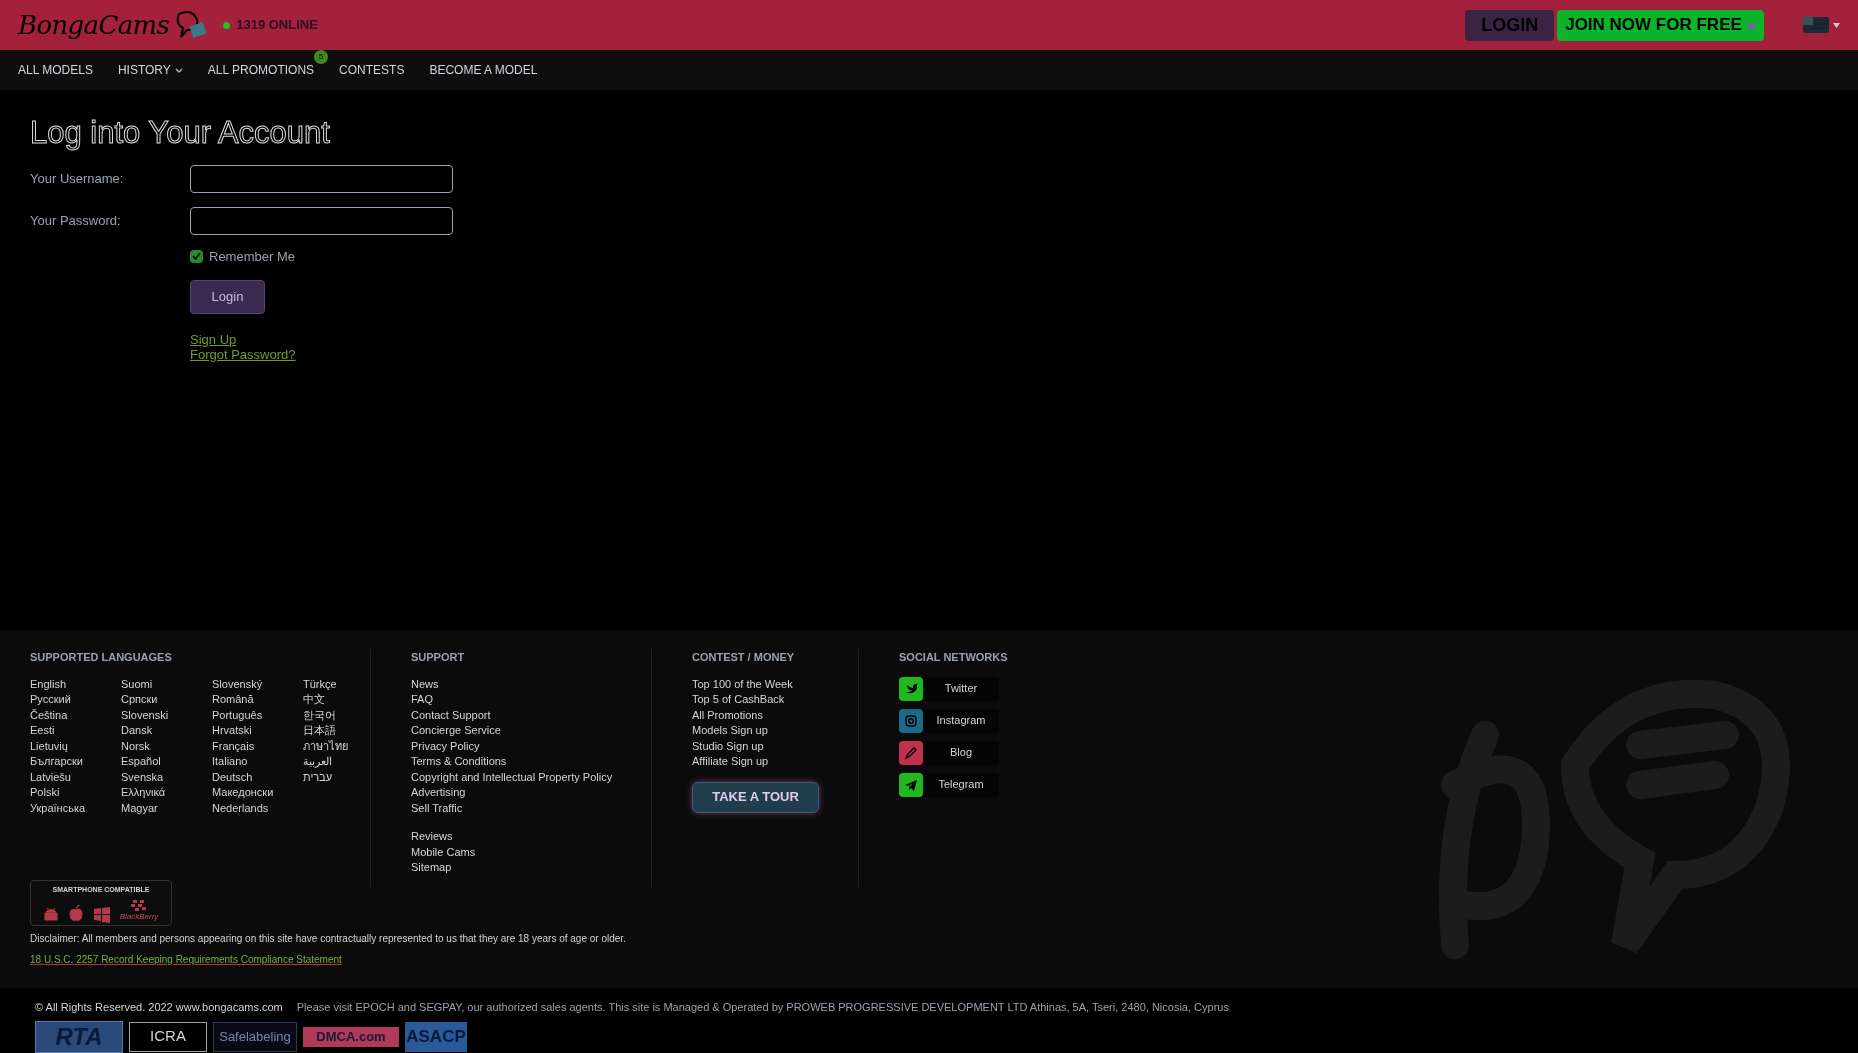 This screenshot has height=1053, width=1858. What do you see at coordinates (255, 1036) in the screenshot?
I see `safelabeling-badge: Safelabeling` at bounding box center [255, 1036].